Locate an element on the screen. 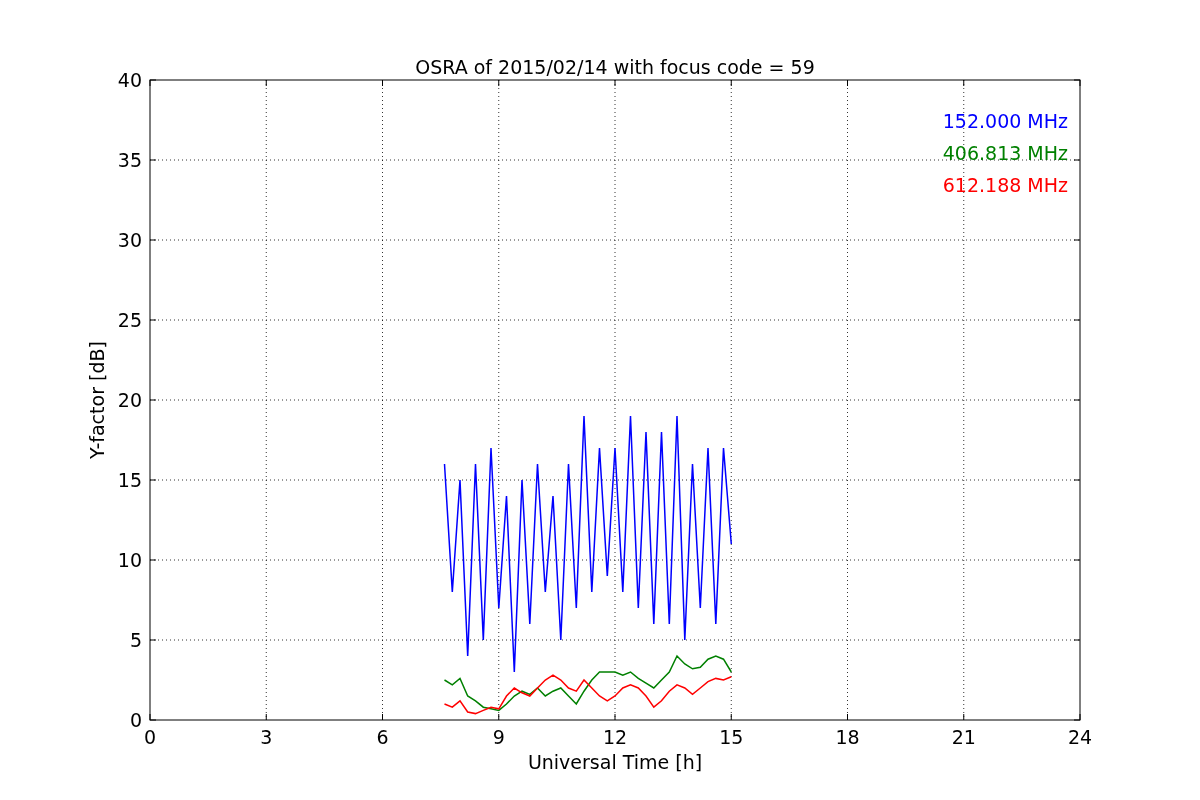 This screenshot has height=800, width=1200. y-tick-label: 35 is located at coordinates (129, 160).